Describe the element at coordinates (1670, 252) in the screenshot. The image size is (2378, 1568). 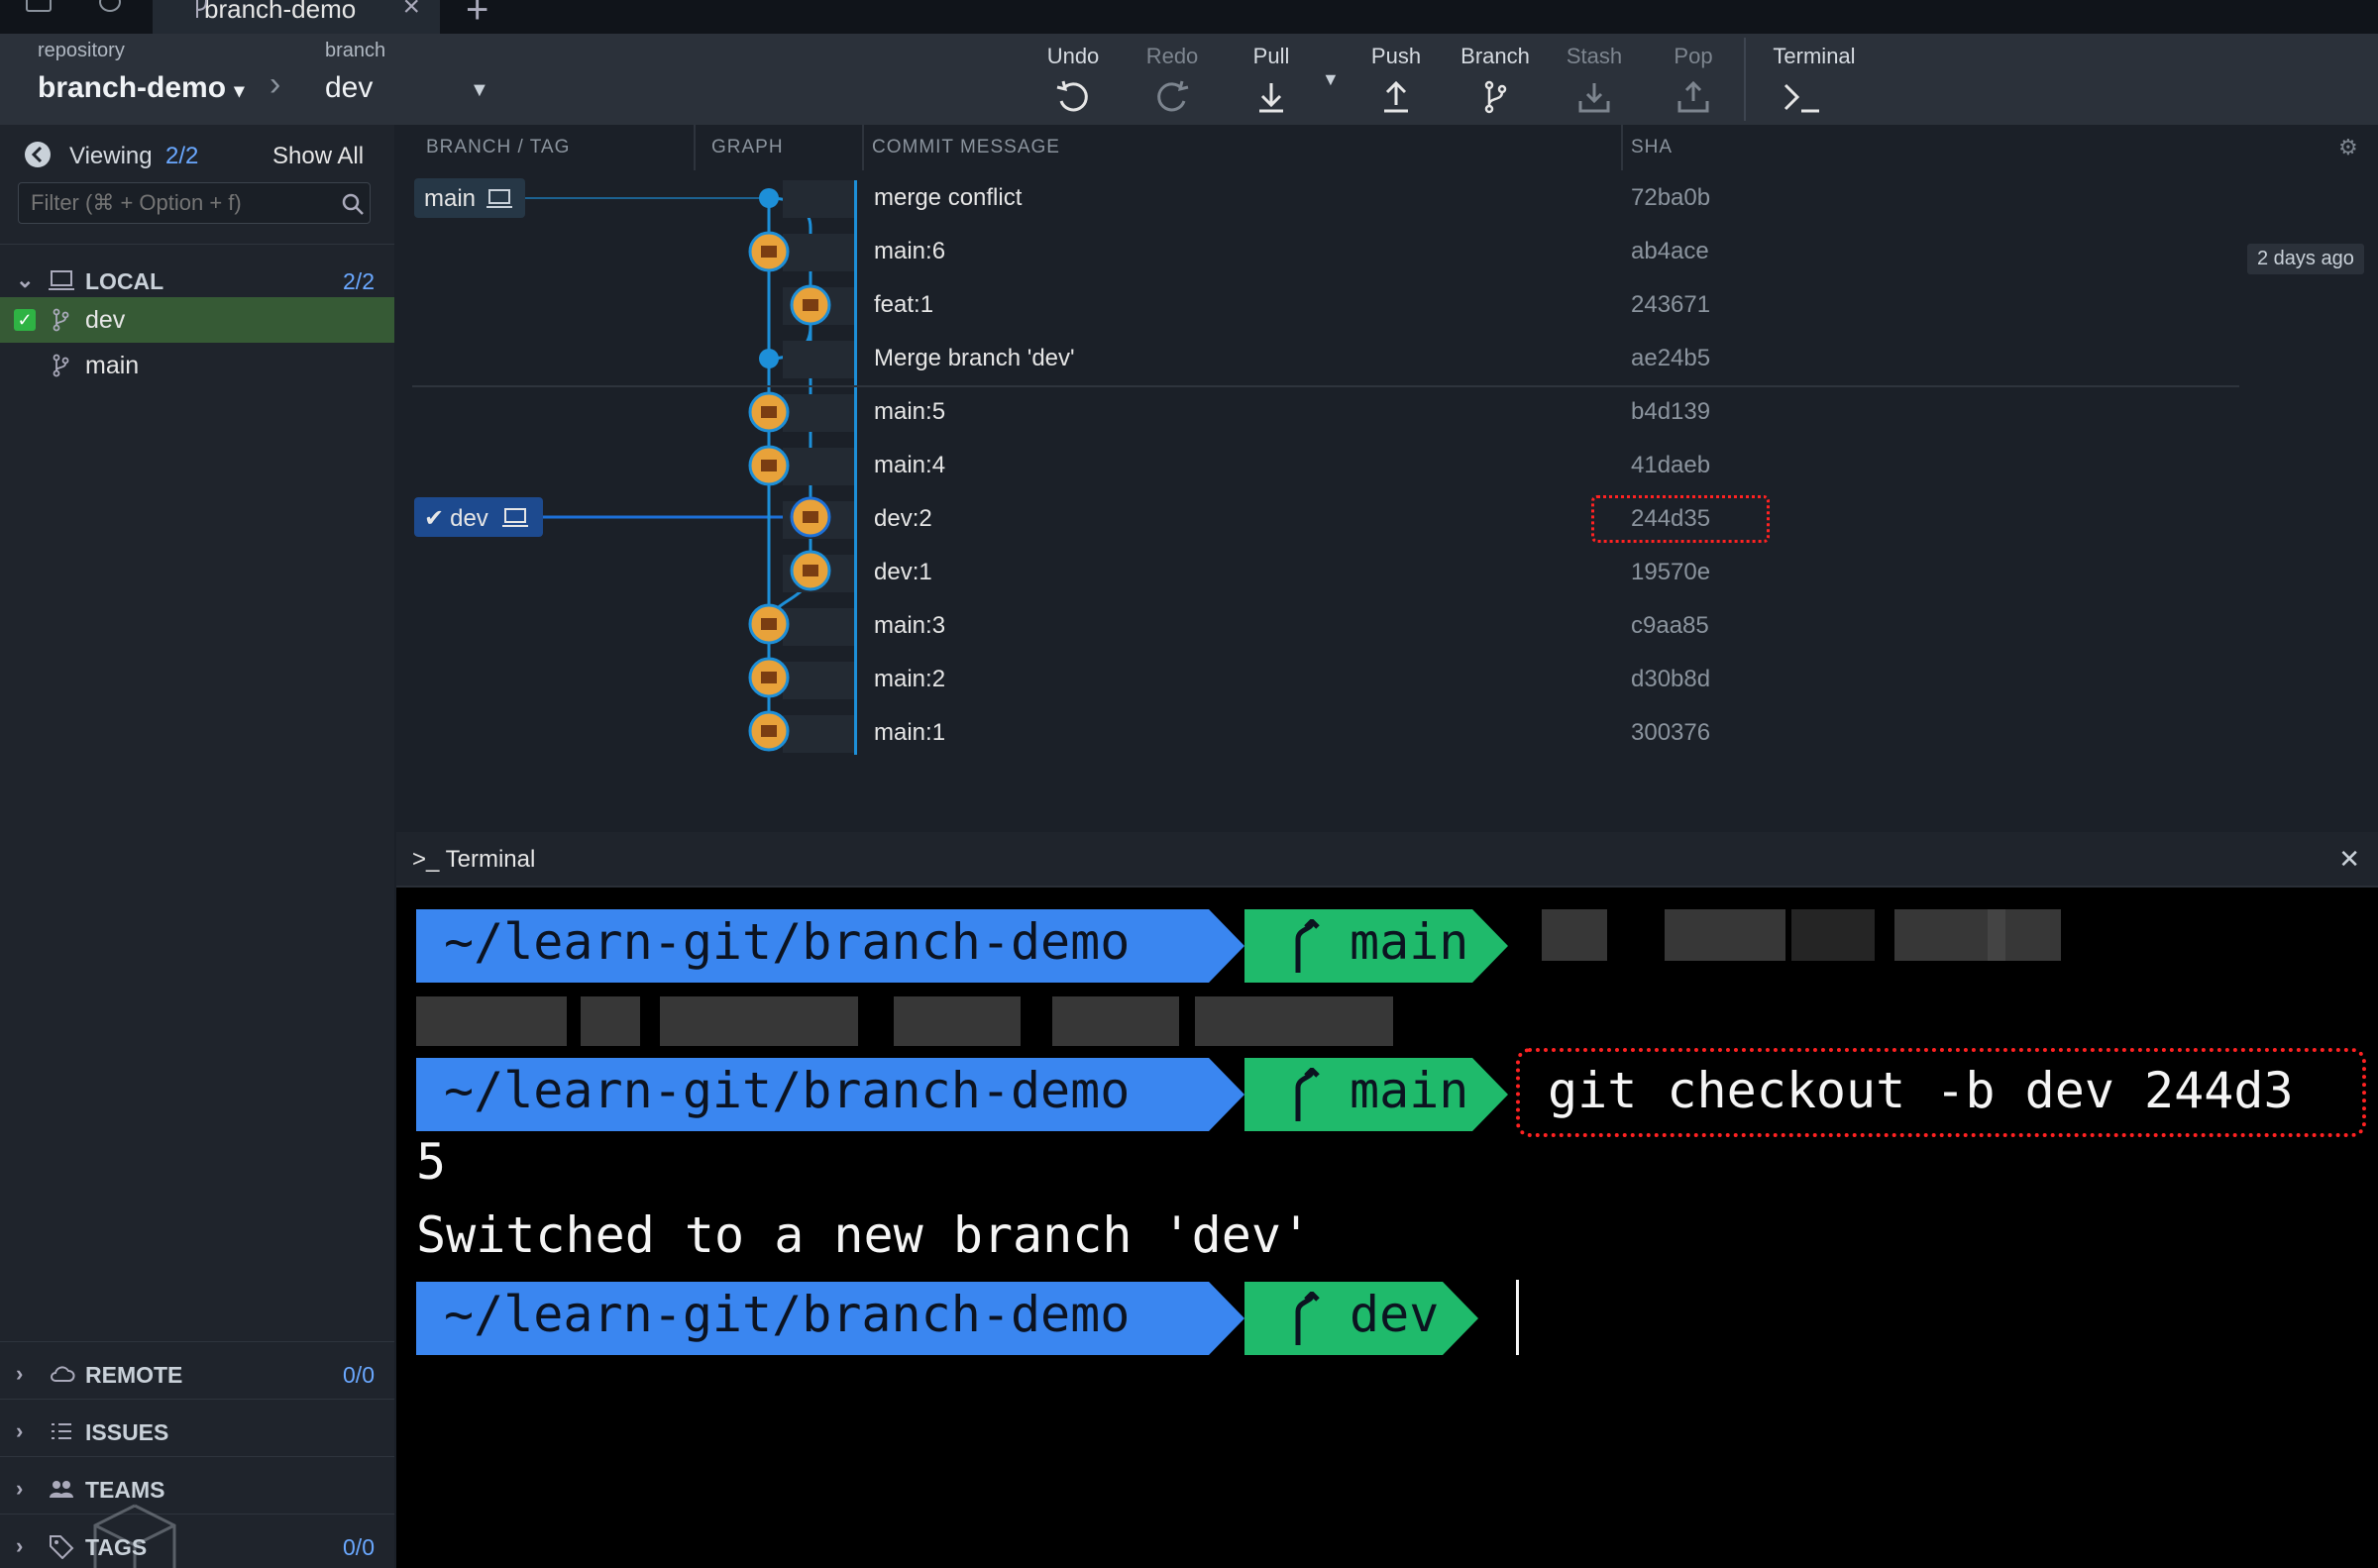
I see `commit-sha: ab4ace` at that location.